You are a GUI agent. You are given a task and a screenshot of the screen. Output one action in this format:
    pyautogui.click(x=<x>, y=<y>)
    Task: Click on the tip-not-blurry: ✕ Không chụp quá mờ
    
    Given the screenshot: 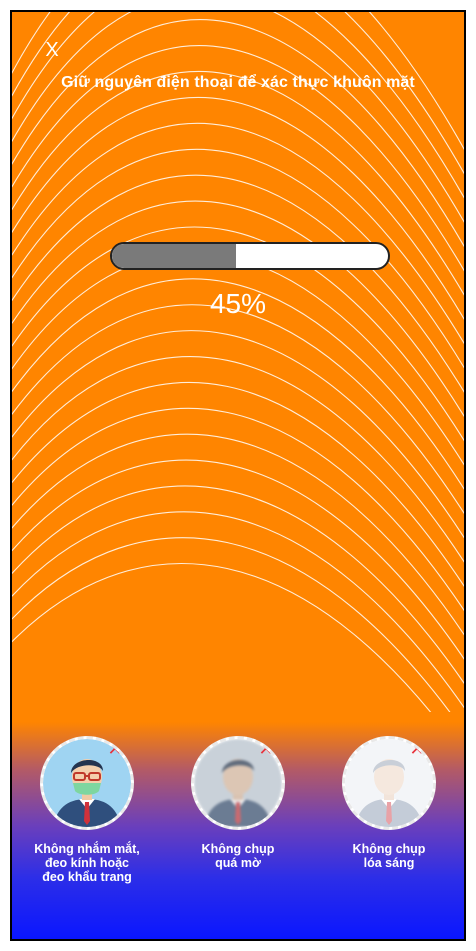 What is the action you would take?
    pyautogui.click(x=238, y=801)
    